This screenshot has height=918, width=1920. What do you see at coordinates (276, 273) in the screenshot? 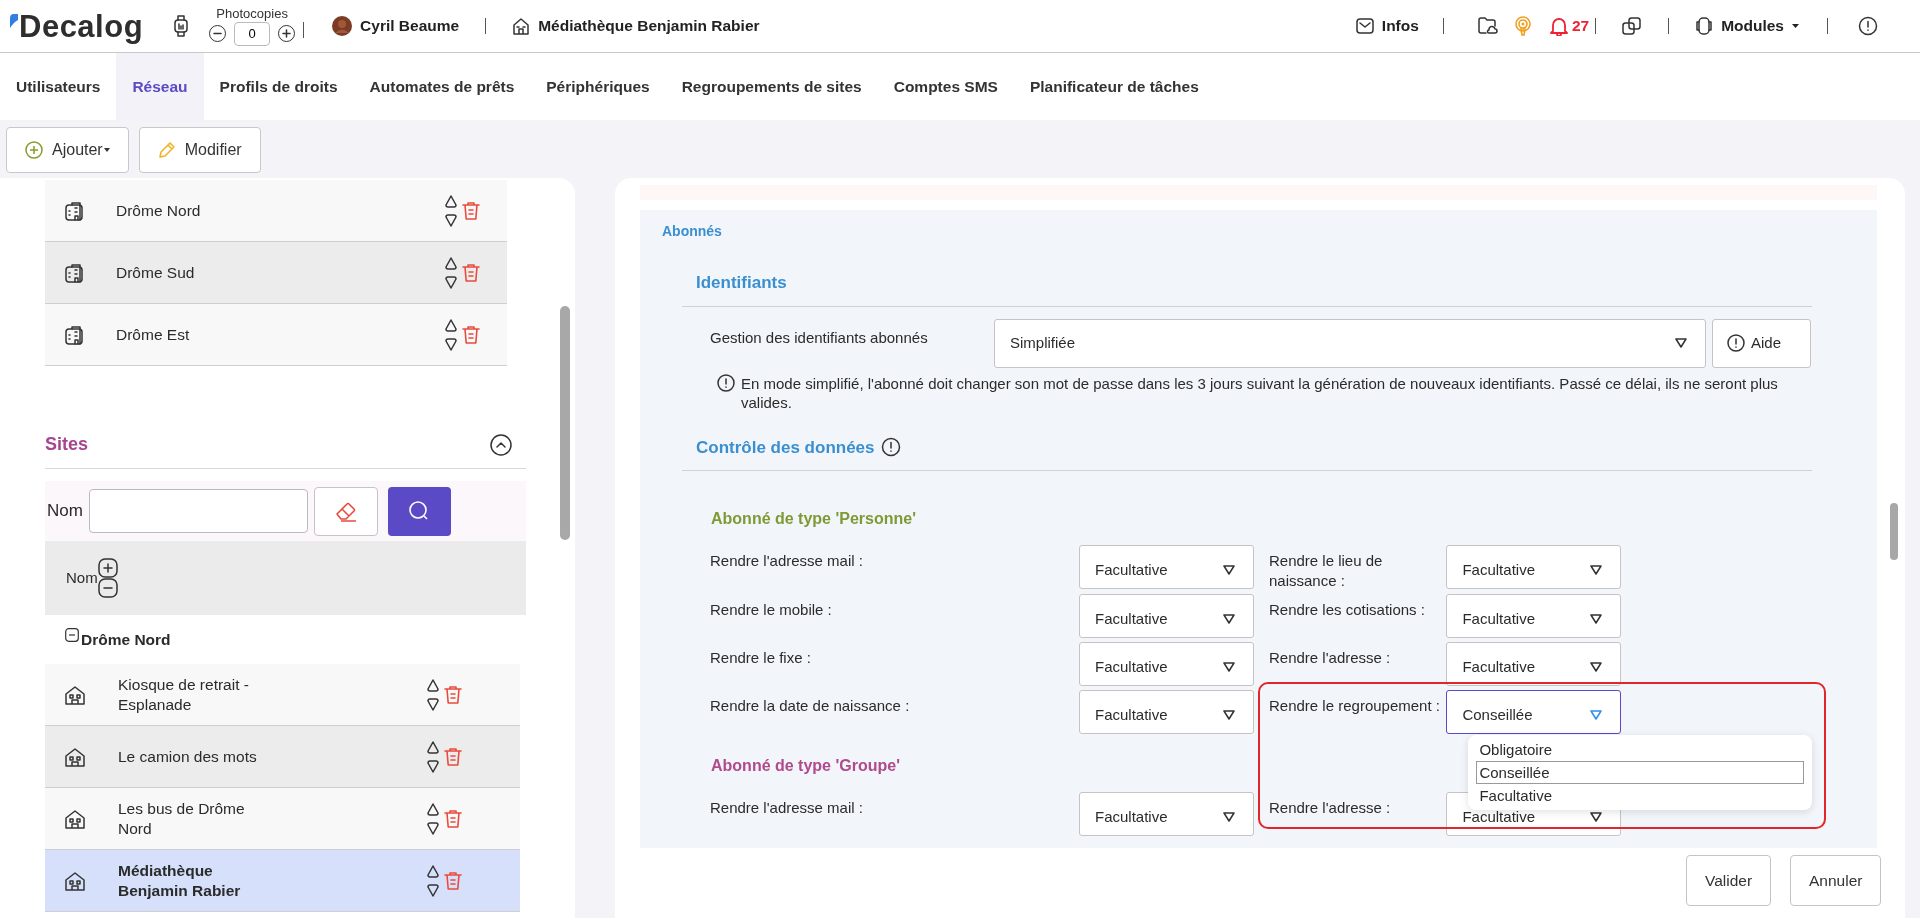
I see `list-row: Drôme Sud` at bounding box center [276, 273].